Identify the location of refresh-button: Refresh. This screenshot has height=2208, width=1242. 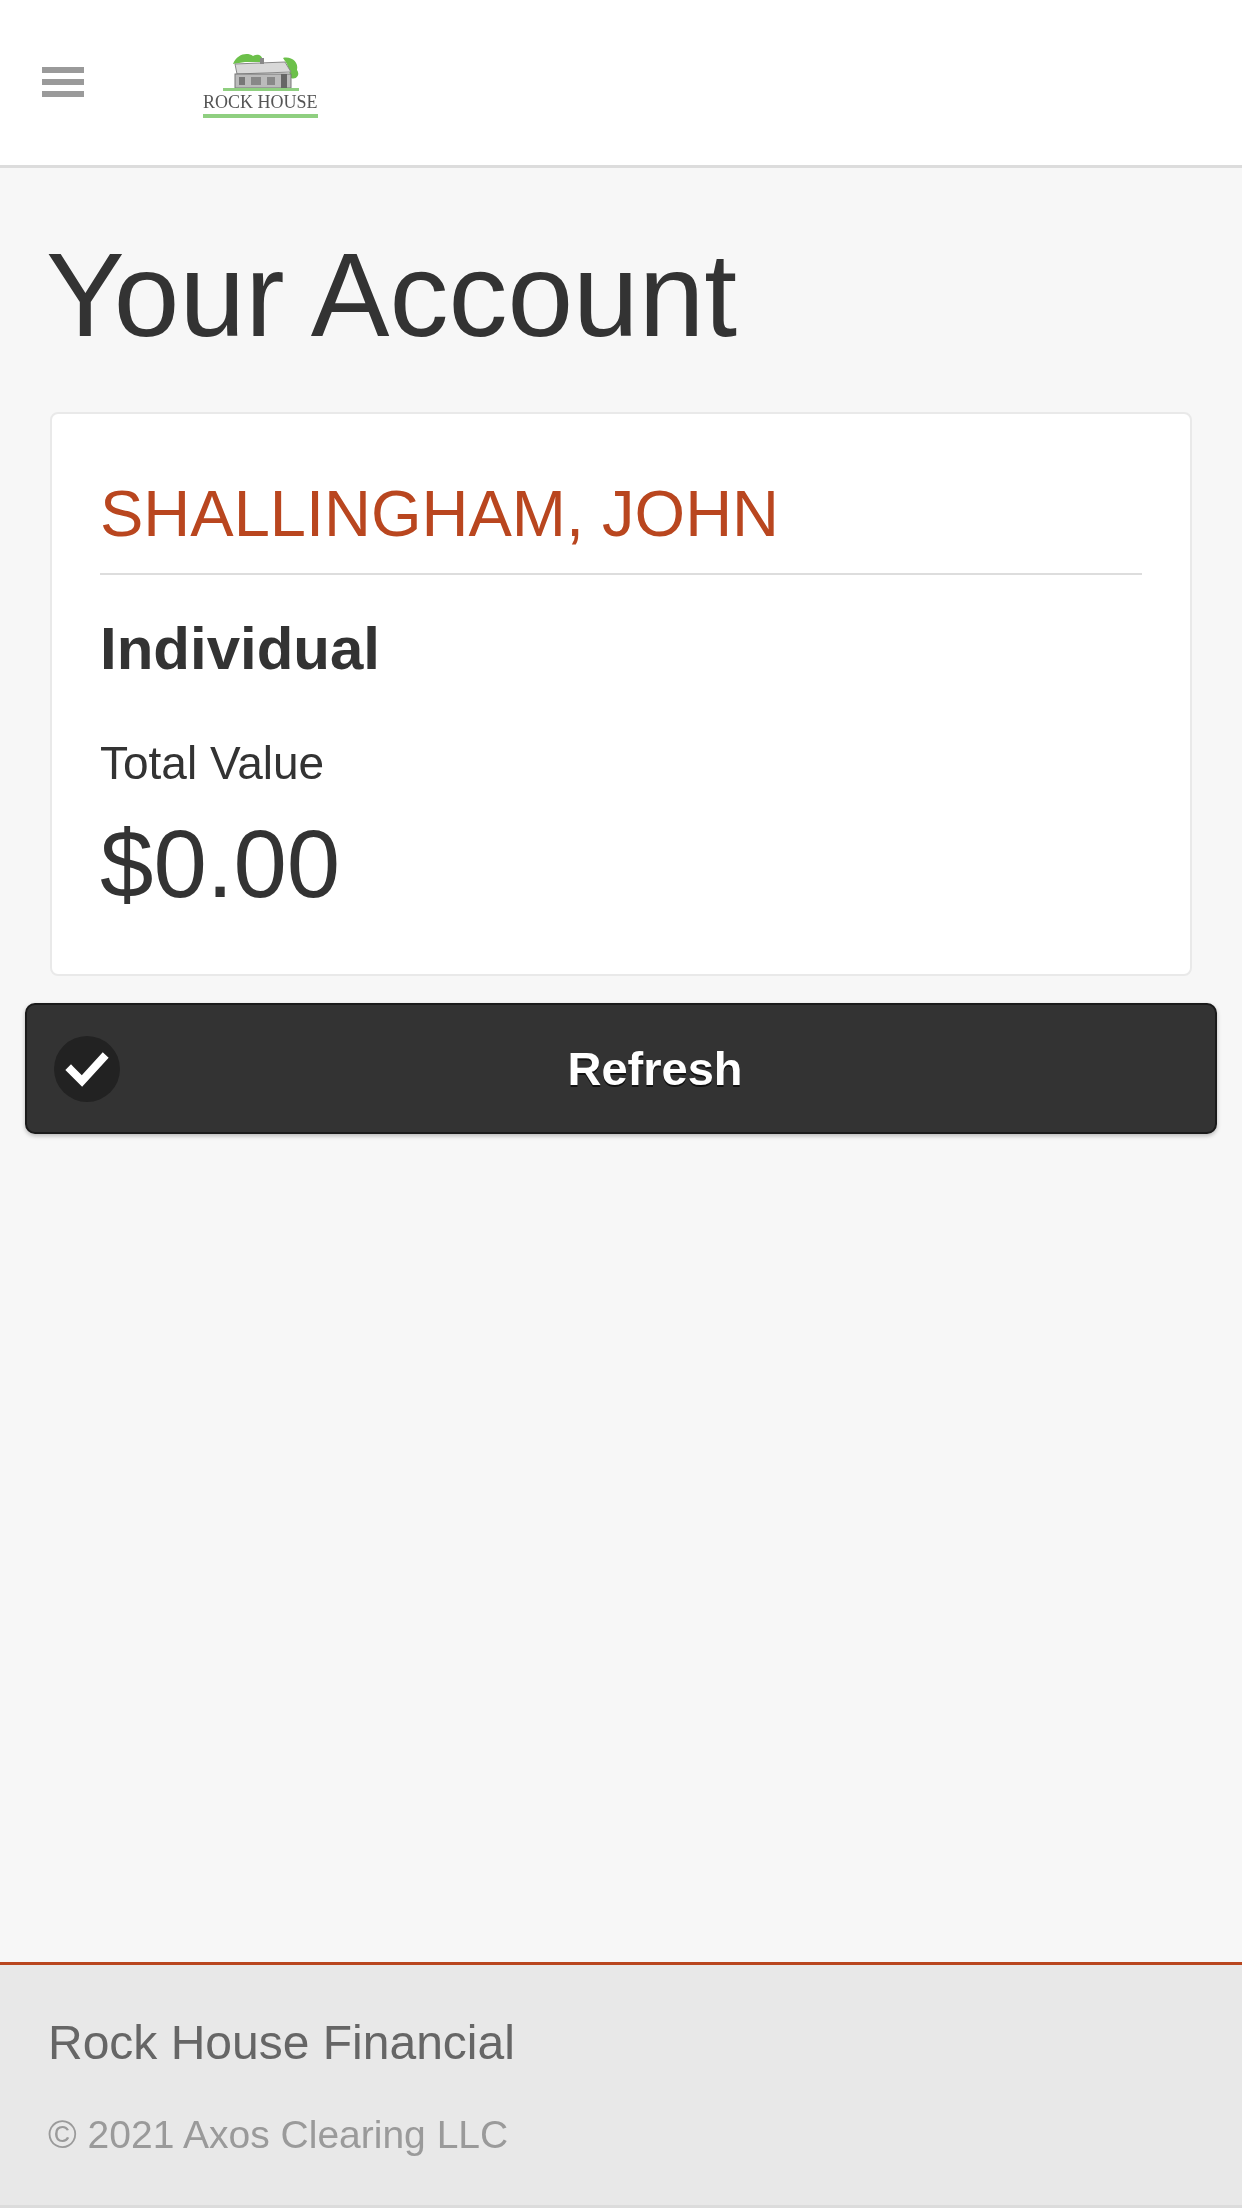
(621, 1068).